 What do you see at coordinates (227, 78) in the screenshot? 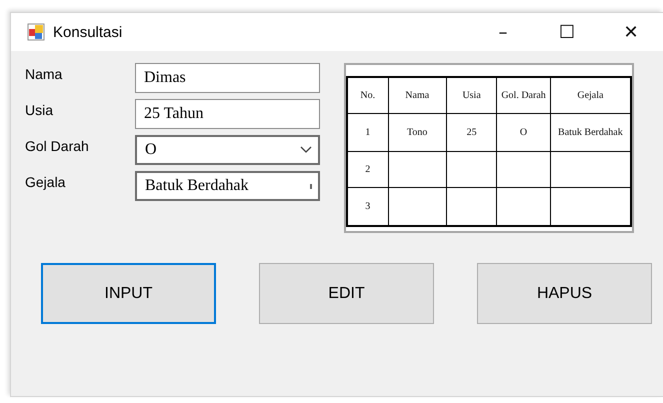
I see `input-field: Dimas` at bounding box center [227, 78].